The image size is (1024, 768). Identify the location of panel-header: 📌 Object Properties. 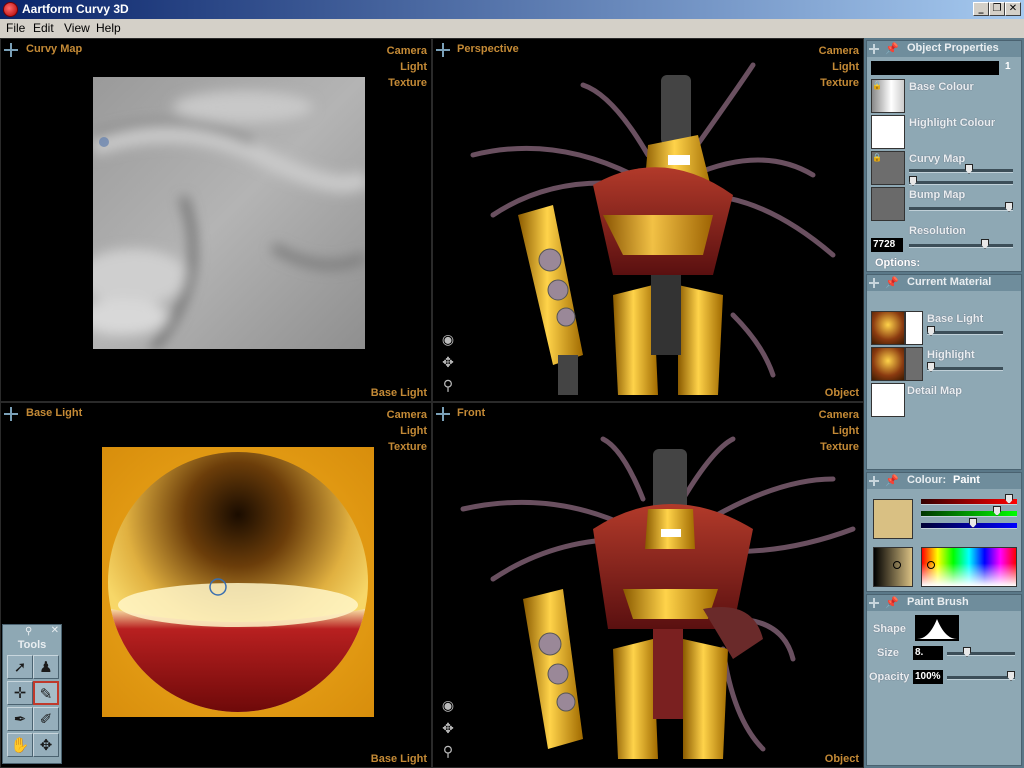
(944, 49).